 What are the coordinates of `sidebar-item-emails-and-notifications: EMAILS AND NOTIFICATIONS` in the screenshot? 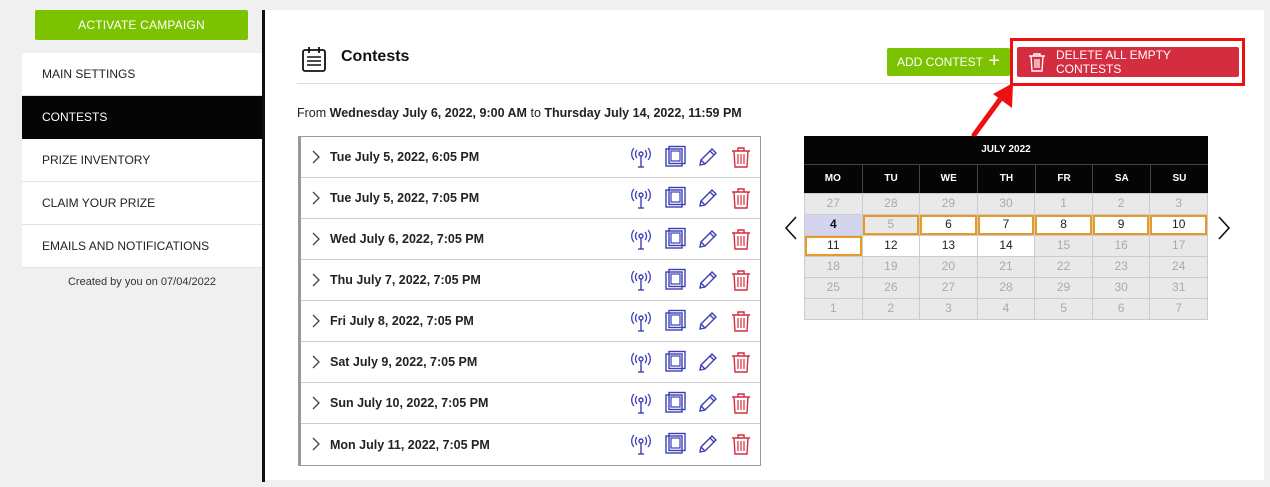 It's located at (142, 246).